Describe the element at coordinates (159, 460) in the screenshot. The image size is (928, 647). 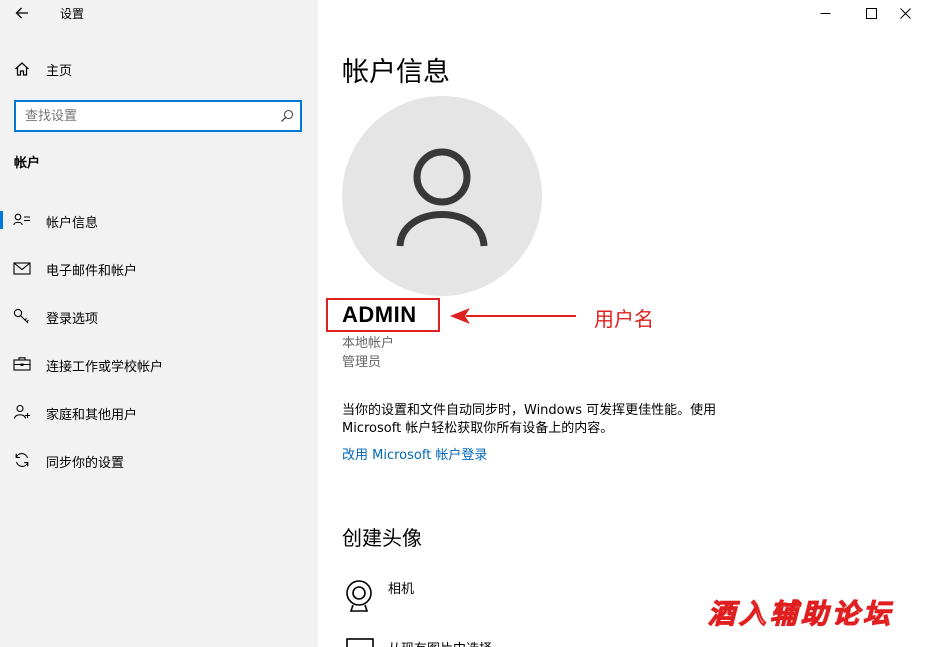
I see `sidebar-item-sync-settings: 同步你的设置` at that location.